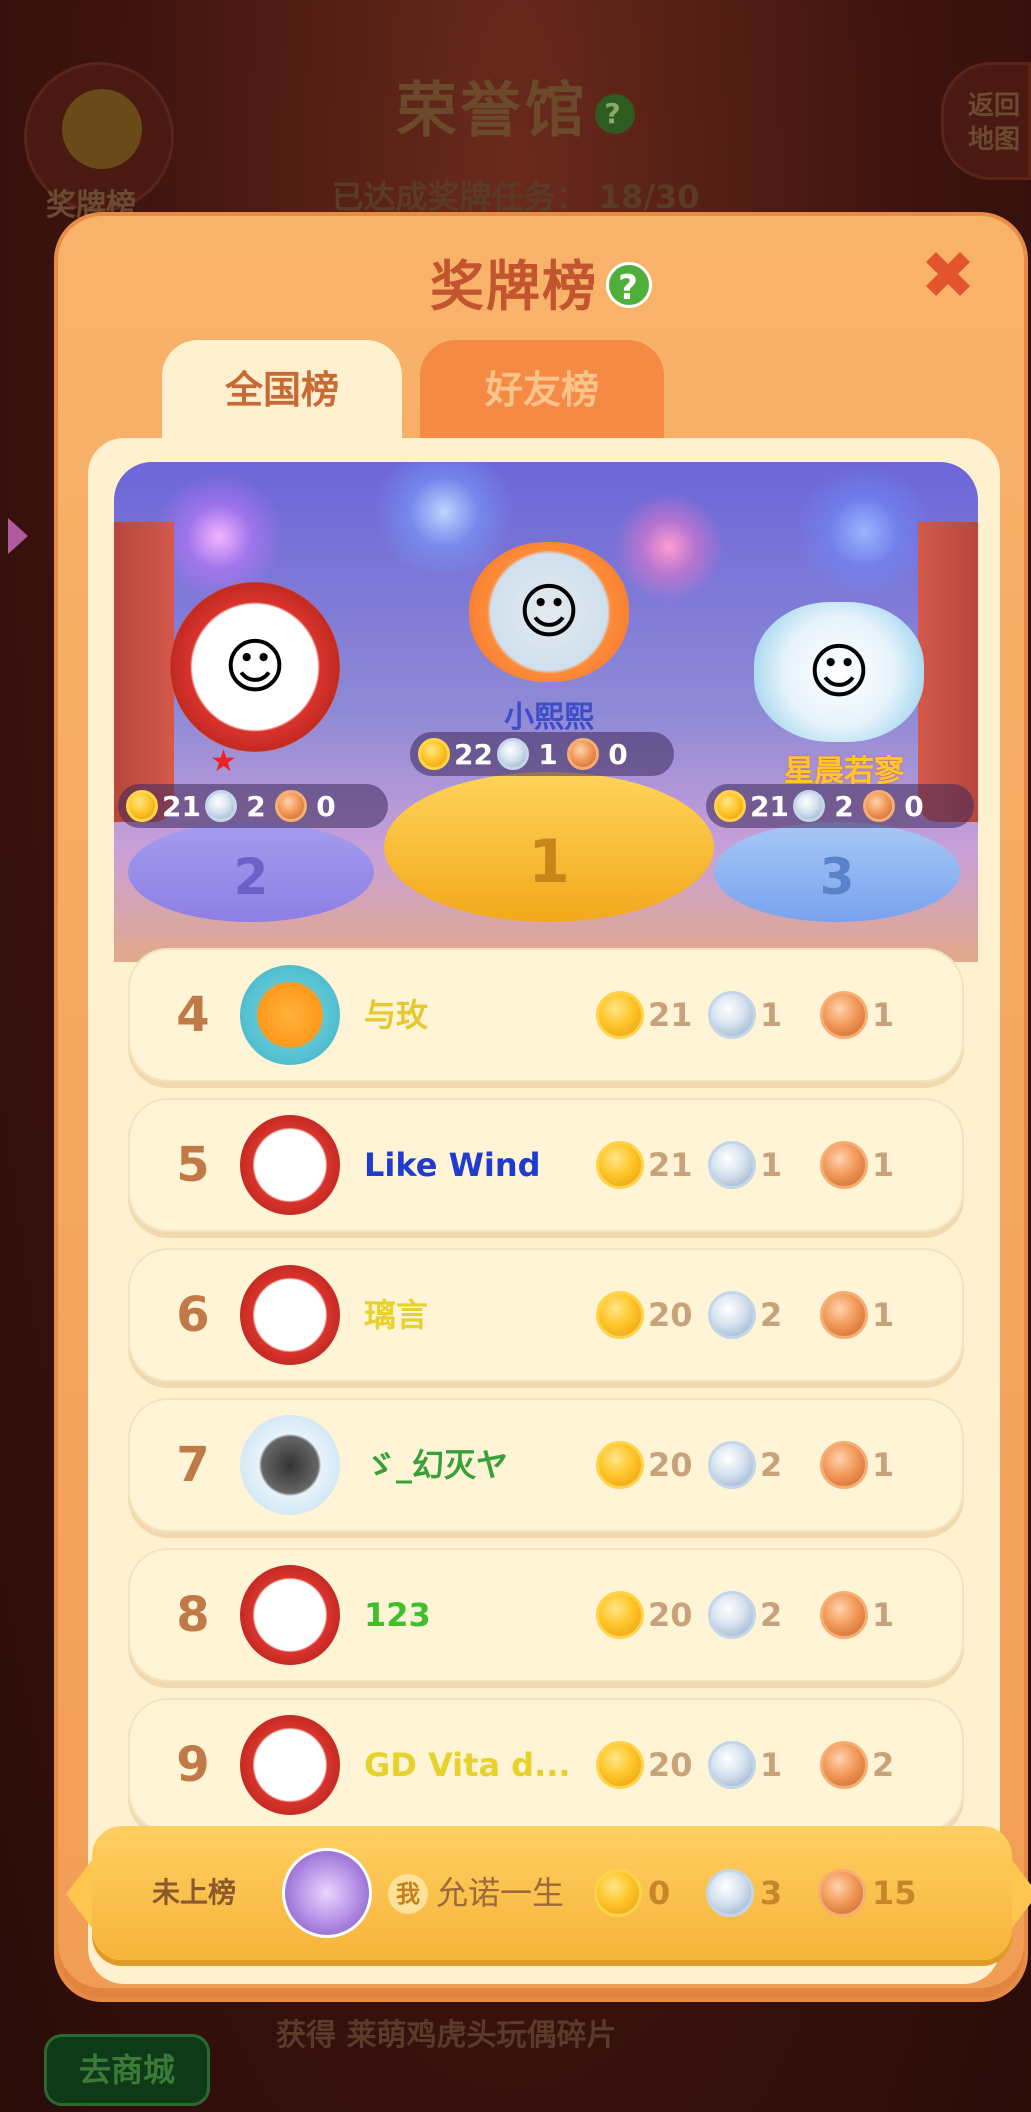 This screenshot has height=2112, width=1031. I want to click on gold-count: 0, so click(659, 1893).